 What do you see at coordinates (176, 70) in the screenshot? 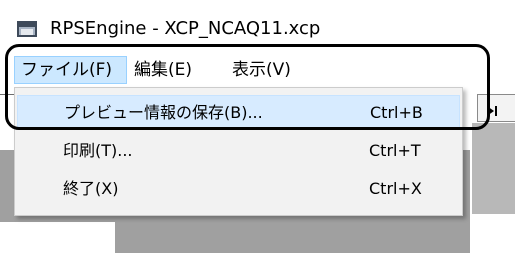
I see `menu-edit: 編集(E)` at bounding box center [176, 70].